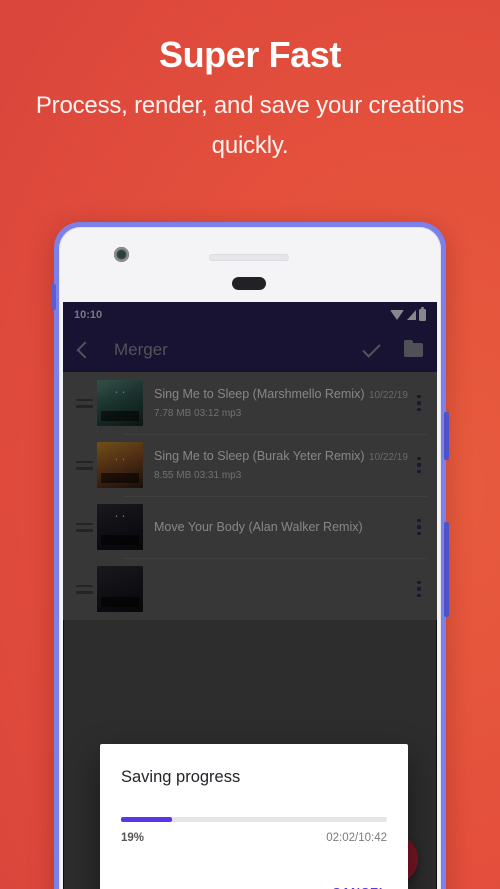 The width and height of the screenshot is (500, 889). I want to click on saving-progress-dialog: Saving progress 19% 02:02/10:42 CANCEL, so click(254, 816).